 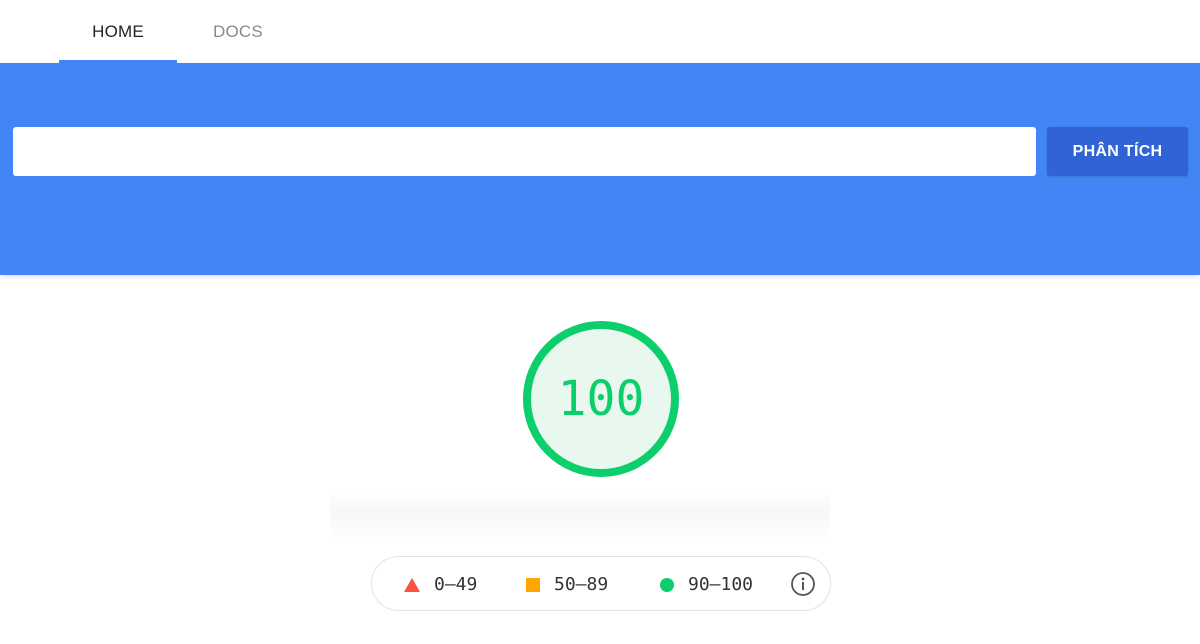 I want to click on faded-text-band, so click(x=580, y=514).